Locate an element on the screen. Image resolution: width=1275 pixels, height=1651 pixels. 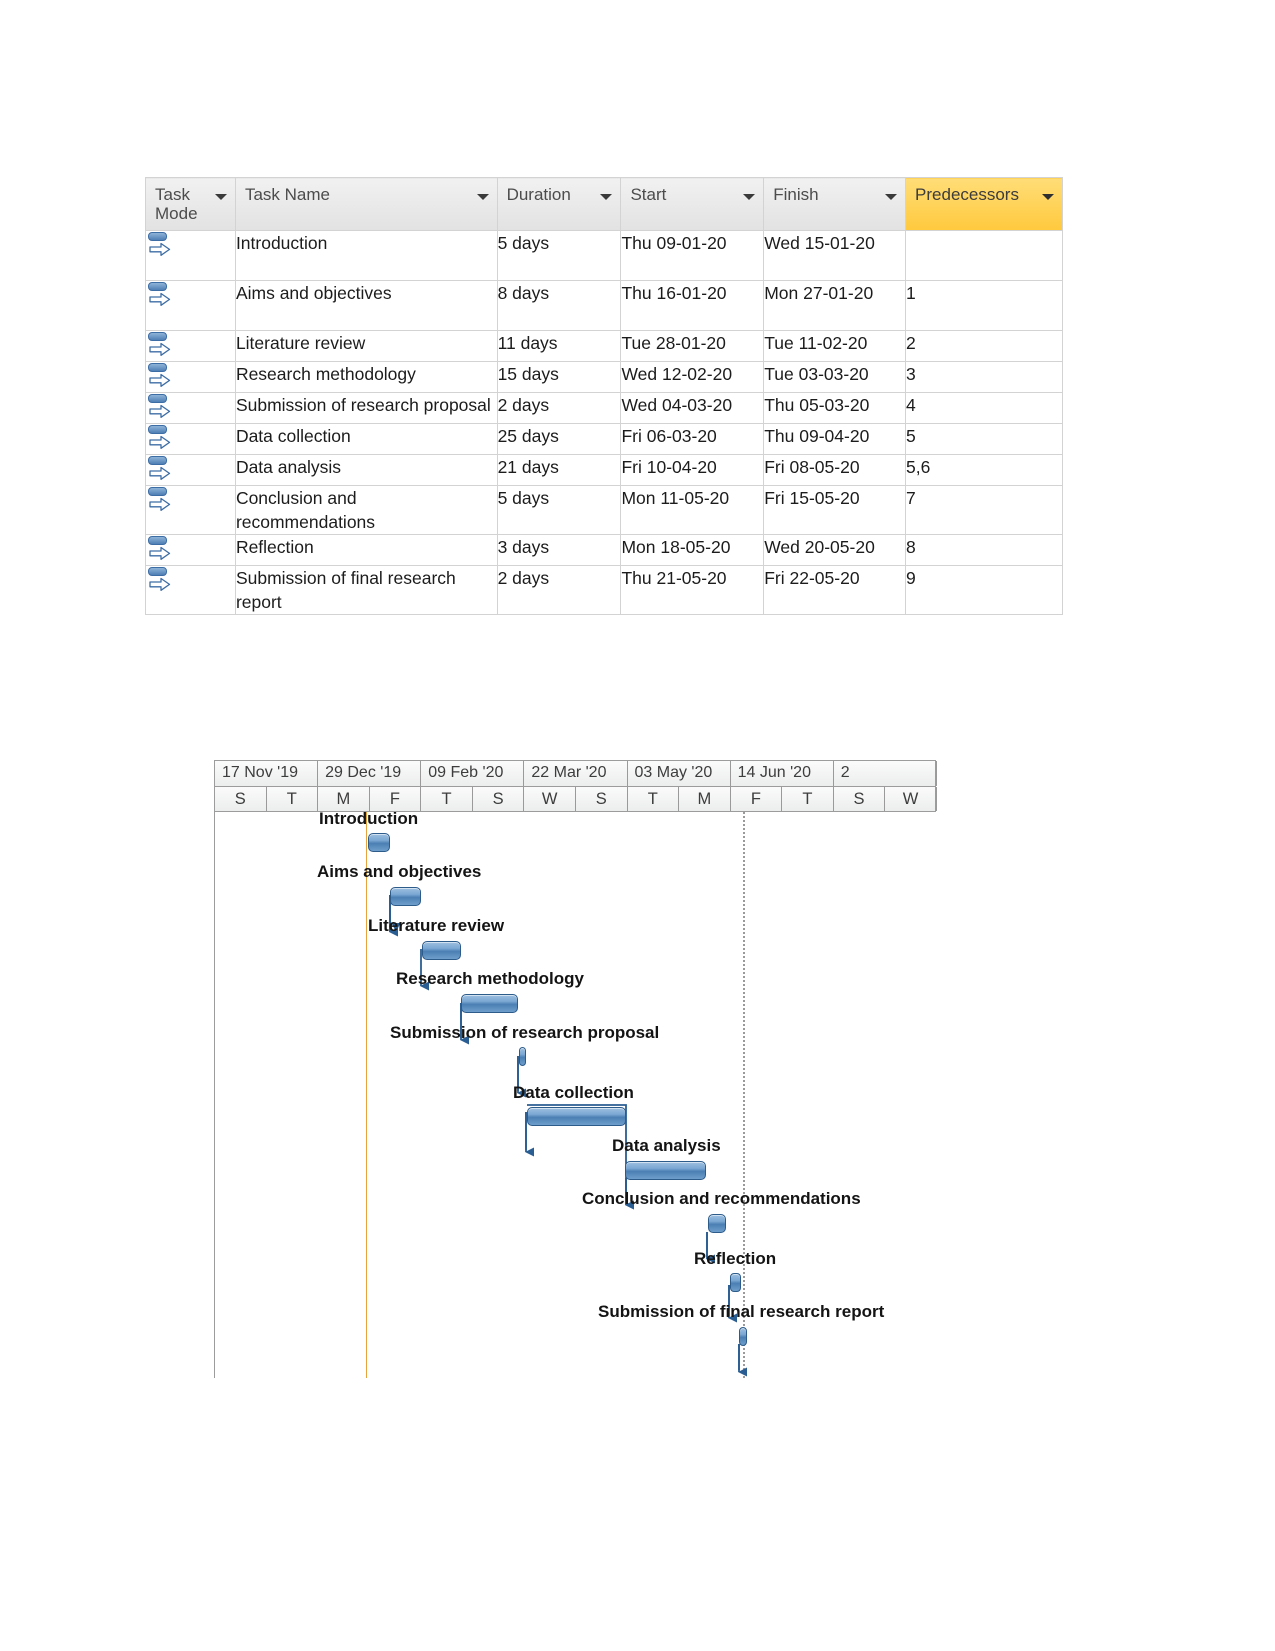
cell-task-name: Literature review is located at coordinates (366, 346).